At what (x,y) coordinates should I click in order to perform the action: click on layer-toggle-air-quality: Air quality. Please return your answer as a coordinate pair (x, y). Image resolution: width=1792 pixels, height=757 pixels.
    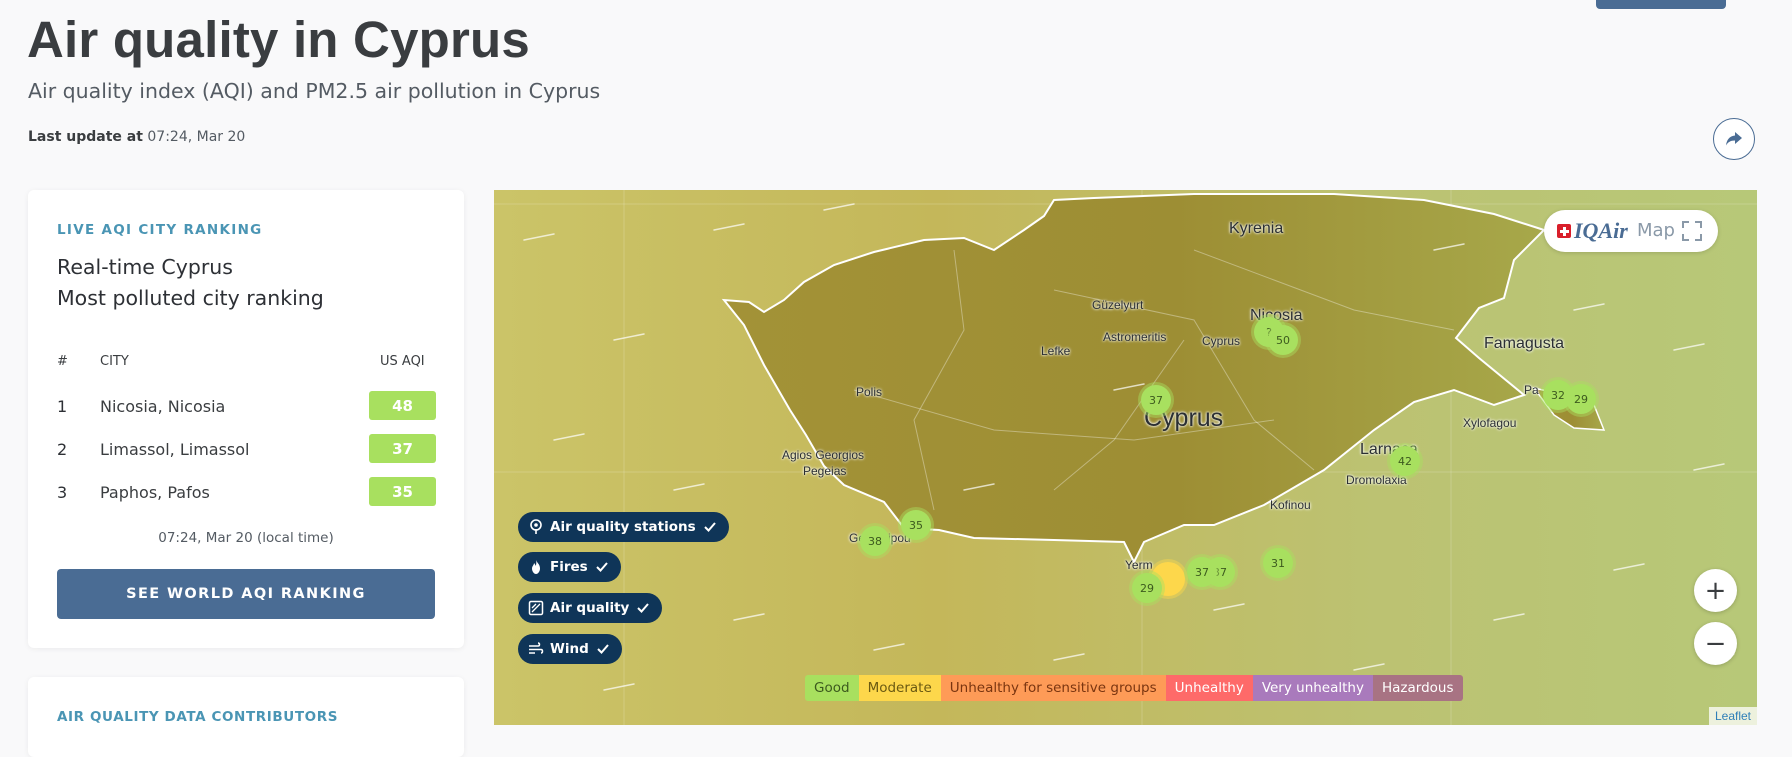
    Looking at the image, I should click on (590, 608).